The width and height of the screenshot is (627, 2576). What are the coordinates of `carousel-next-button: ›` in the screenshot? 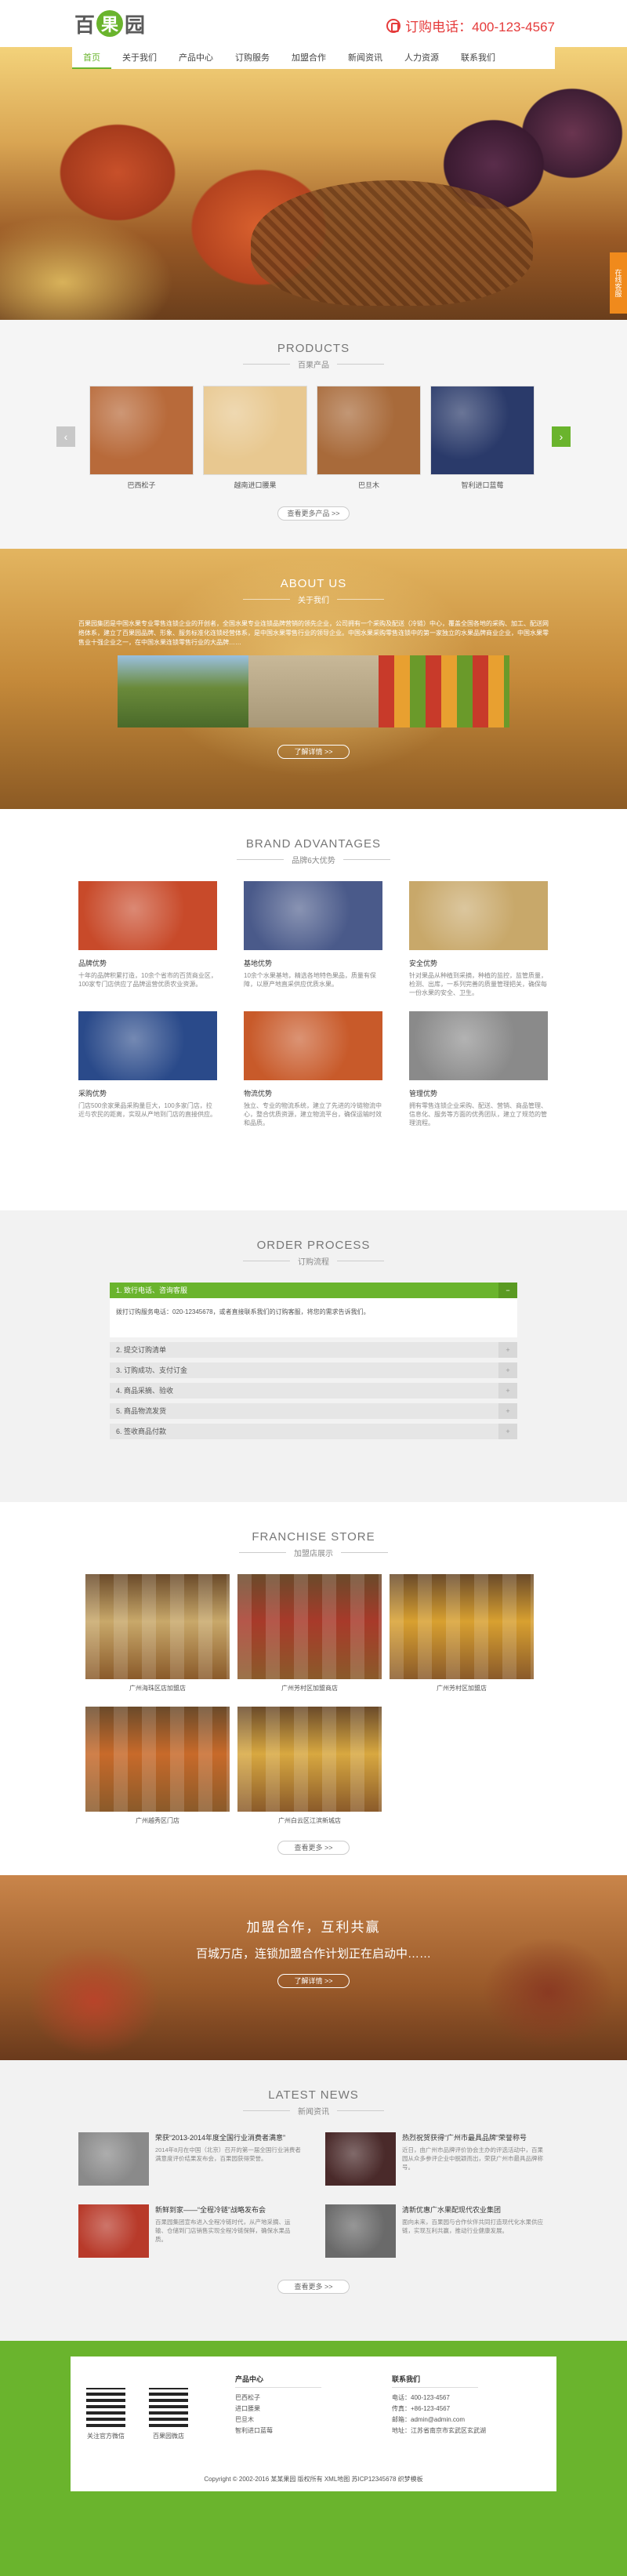 It's located at (561, 436).